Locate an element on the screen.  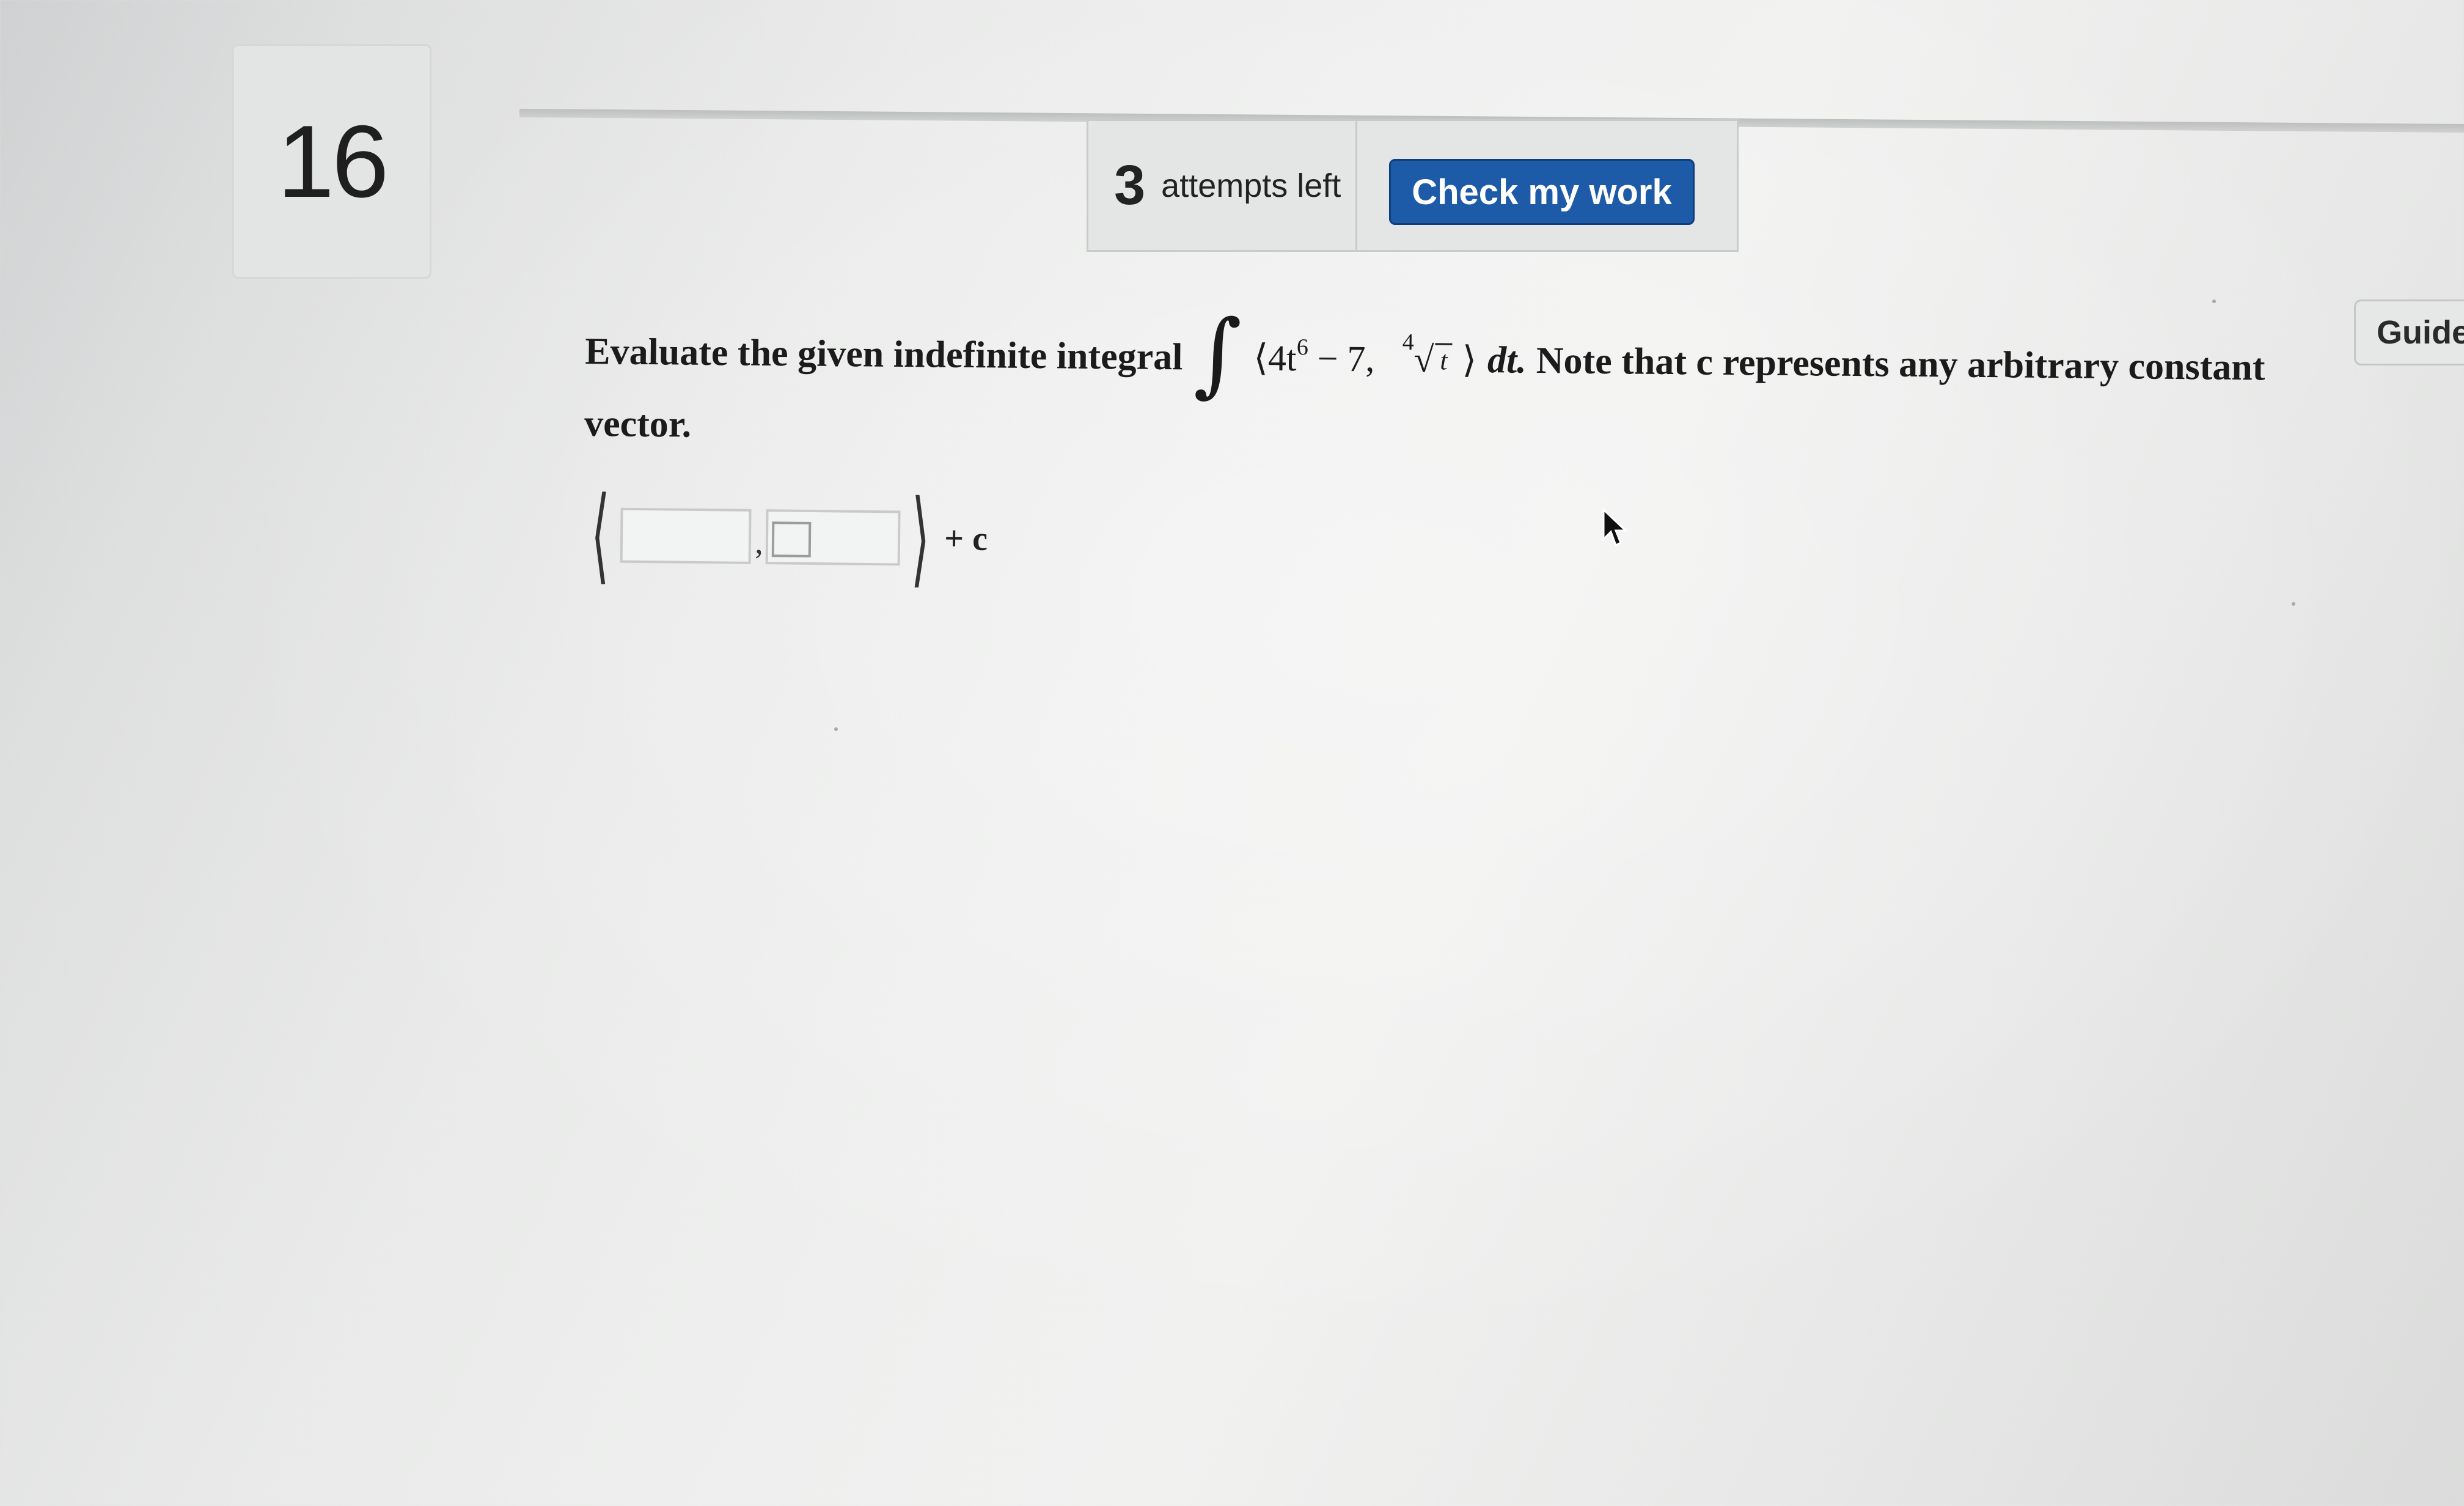
differential: dt. is located at coordinates (1507, 360).